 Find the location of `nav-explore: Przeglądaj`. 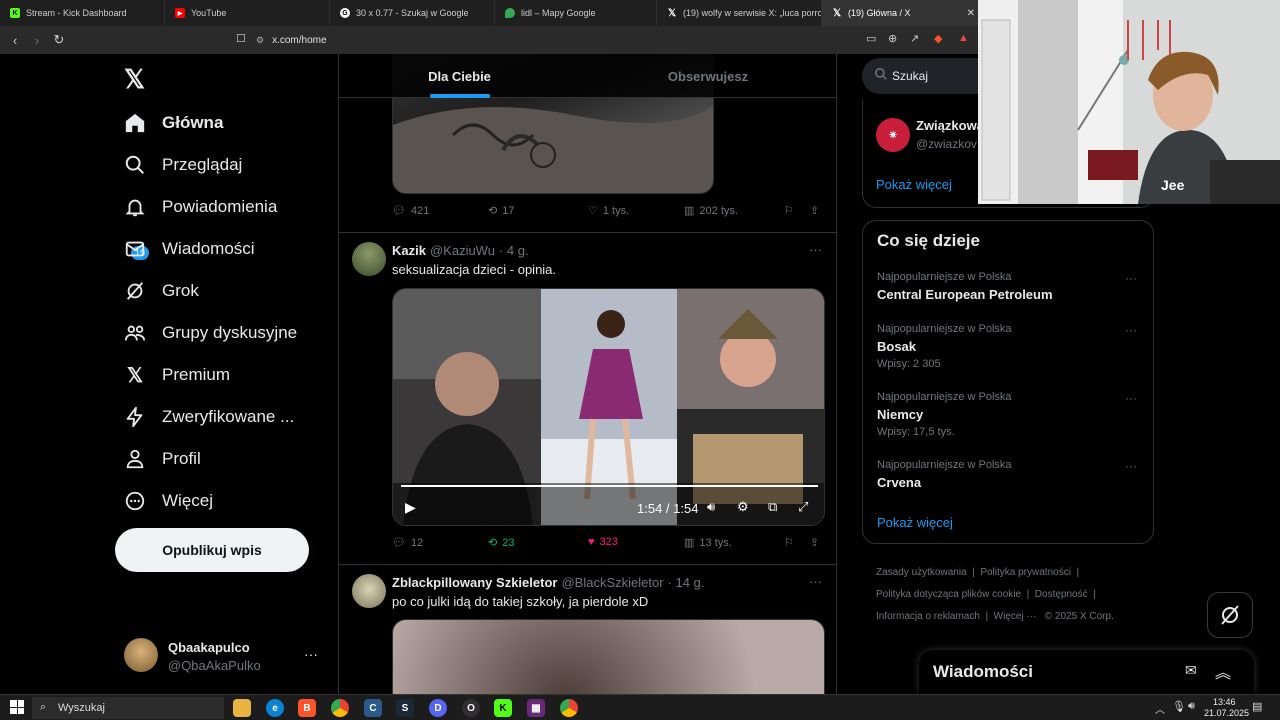

nav-explore: Przeglądaj is located at coordinates (183, 165).